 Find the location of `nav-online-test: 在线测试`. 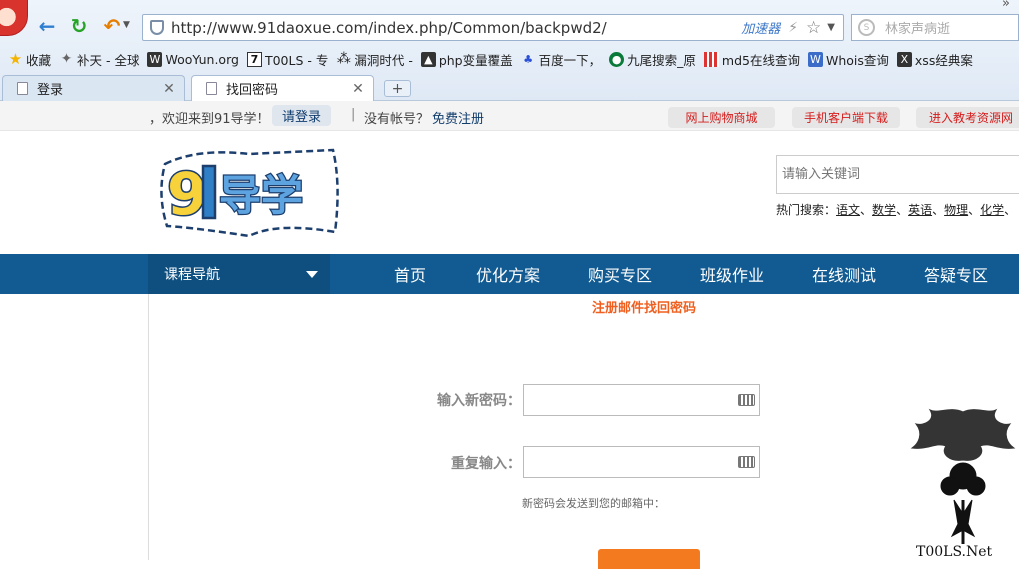

nav-online-test: 在线测试 is located at coordinates (844, 274).